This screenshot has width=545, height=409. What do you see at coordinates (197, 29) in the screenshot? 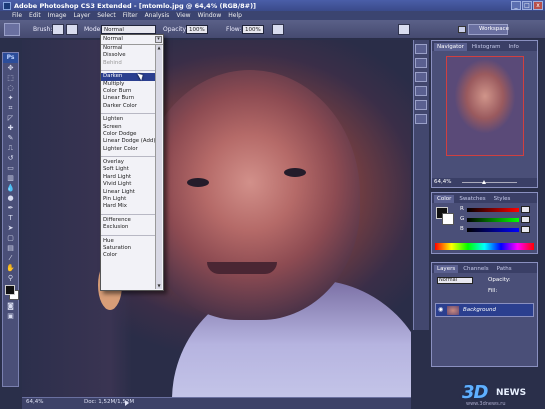
I see `opacity-field: 100%` at bounding box center [197, 29].